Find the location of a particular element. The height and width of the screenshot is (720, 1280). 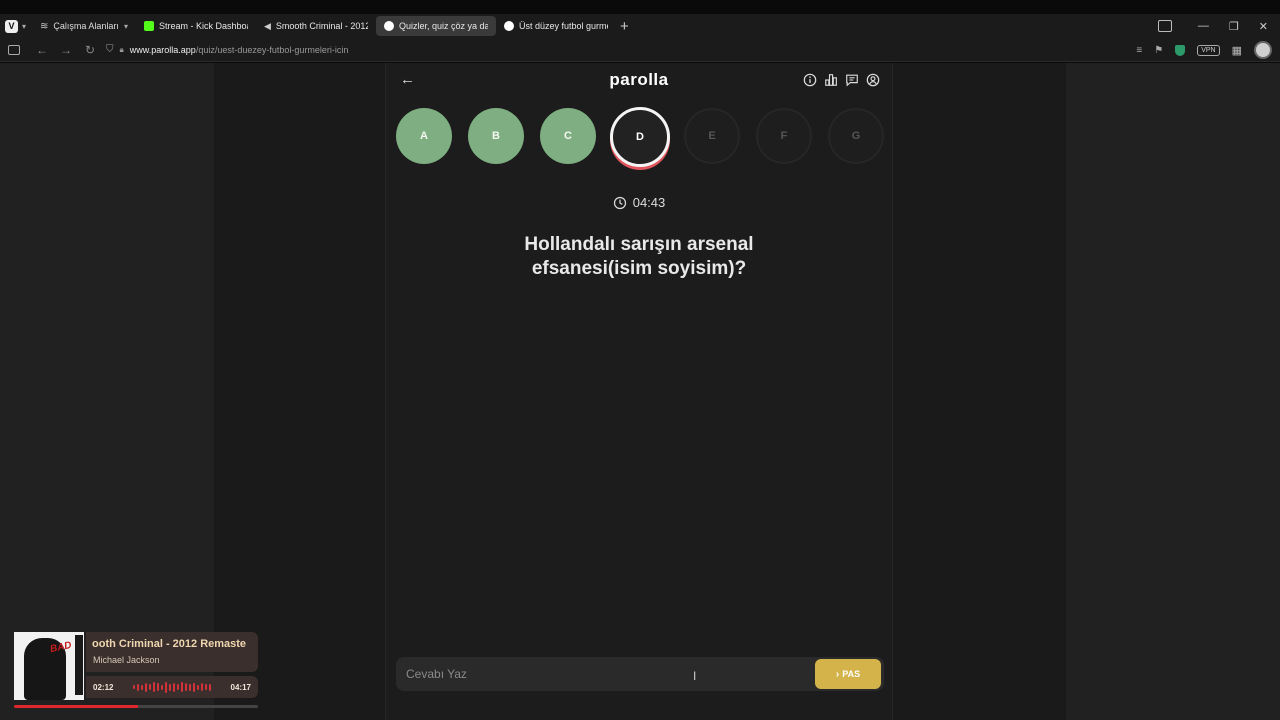

tab-label: Üst düzey futbol gurmeleri is located at coordinates (563, 26).